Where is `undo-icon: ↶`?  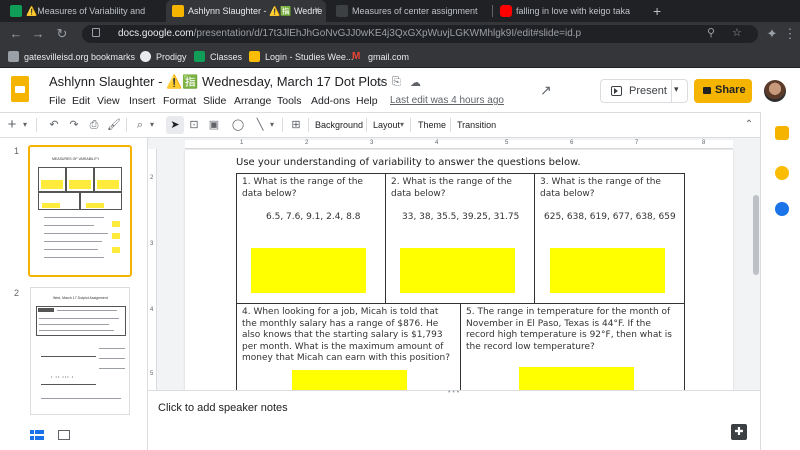
undo-icon: ↶ is located at coordinates (54, 125).